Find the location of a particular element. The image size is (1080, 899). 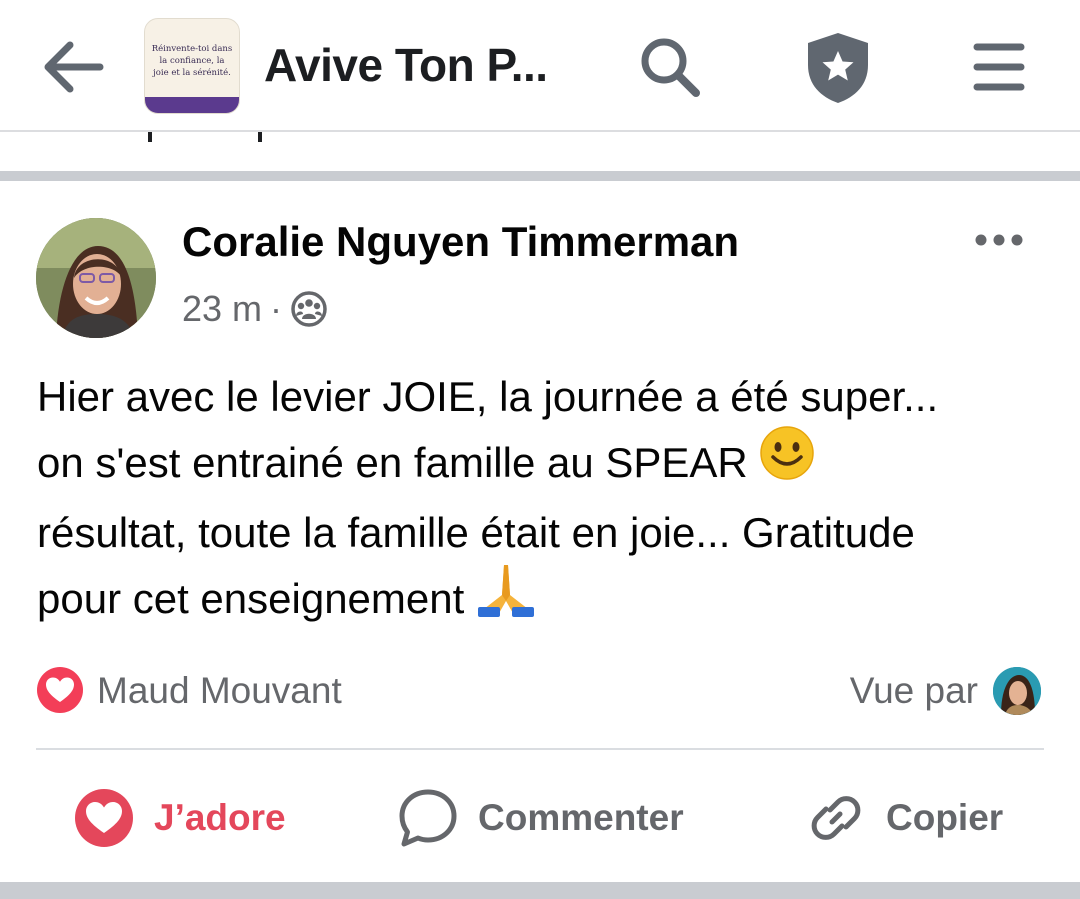

shield-star-icon is located at coordinates (838, 68).